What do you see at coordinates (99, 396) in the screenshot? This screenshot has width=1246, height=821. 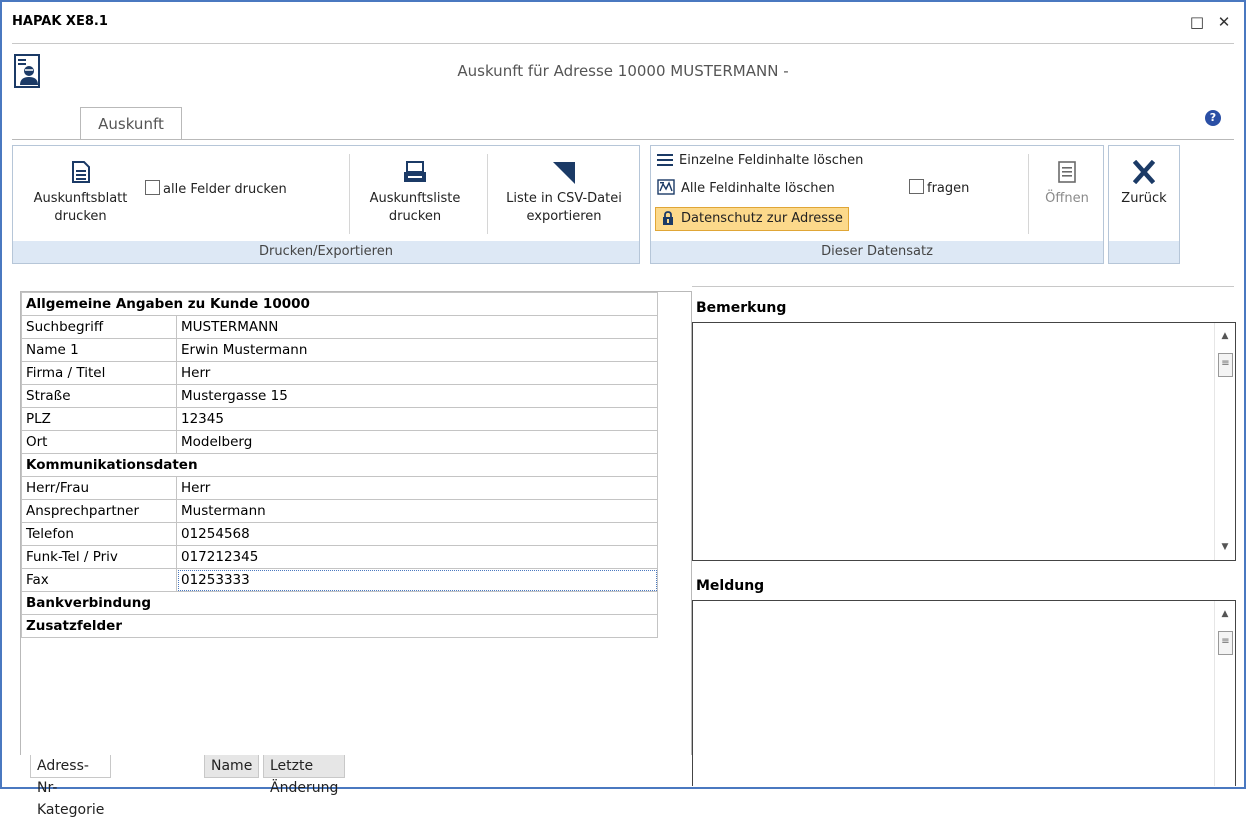 I see `field-key: Straße` at bounding box center [99, 396].